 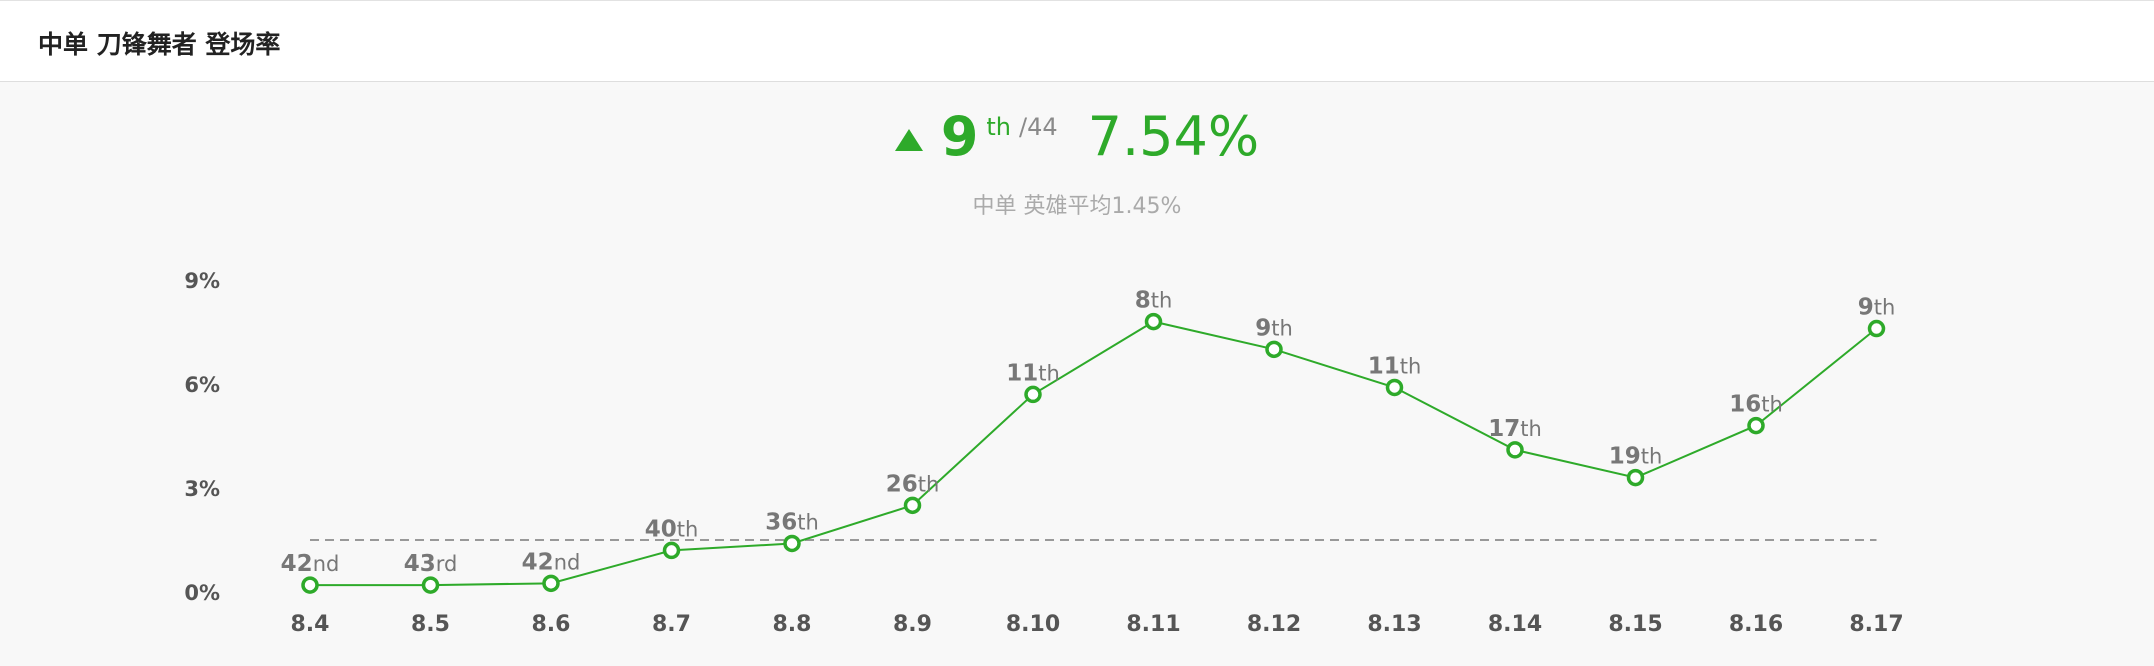 I want to click on x-tick-label: 8.17, so click(x=1876, y=624).